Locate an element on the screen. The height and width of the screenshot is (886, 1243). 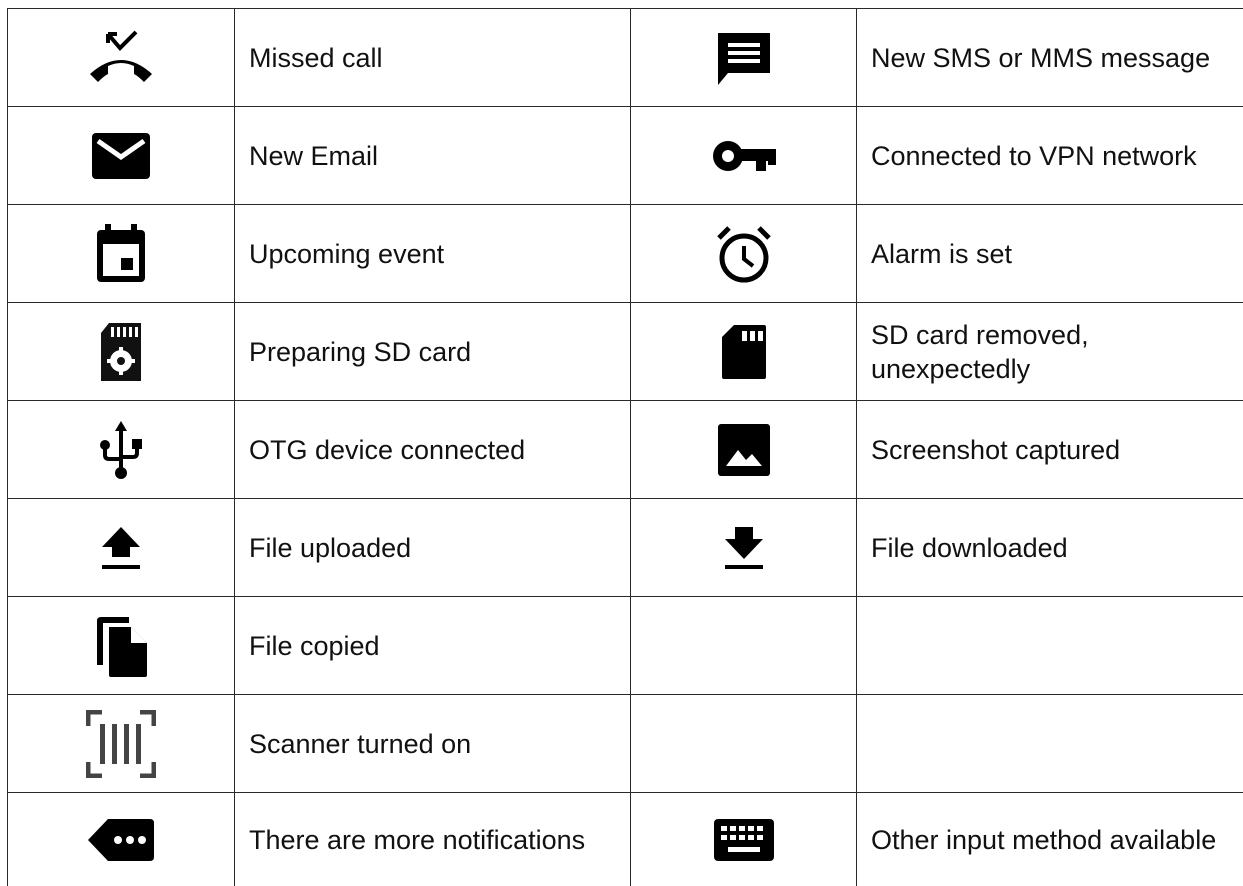
label-cell: Other input method available is located at coordinates (1049, 839).